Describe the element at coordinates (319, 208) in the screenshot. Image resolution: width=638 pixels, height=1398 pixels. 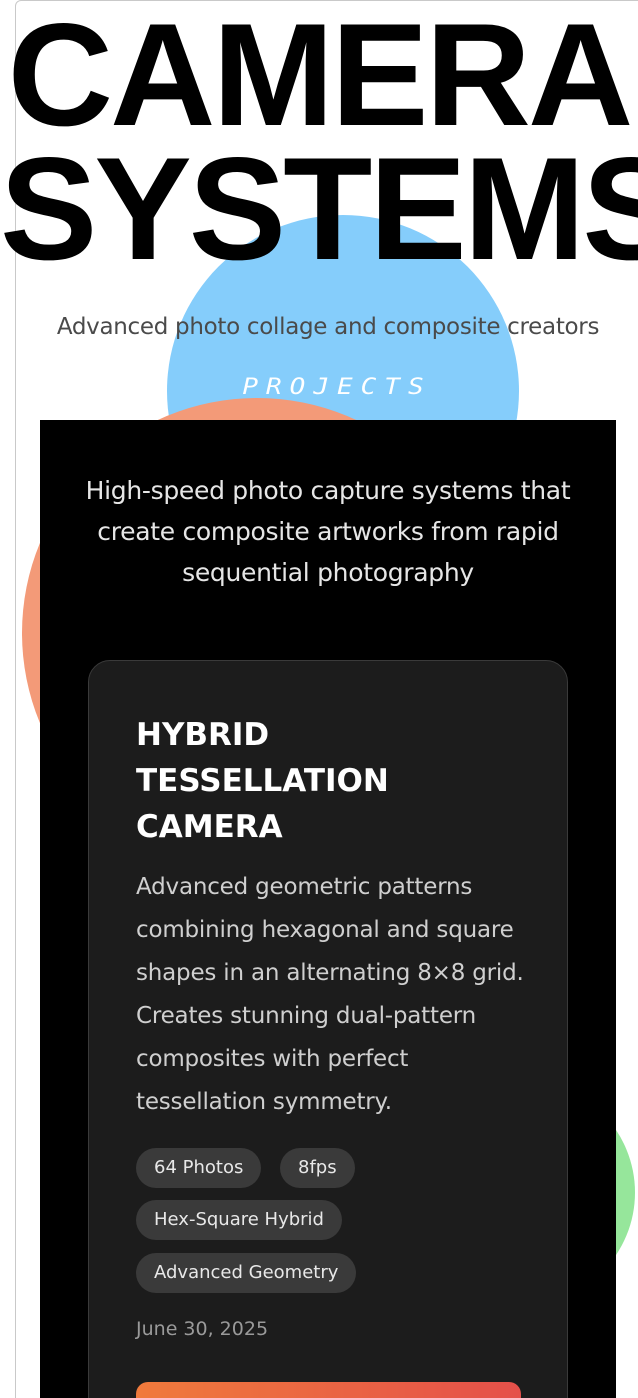
I see `hero-title-line-2: SYSTEMS` at that location.